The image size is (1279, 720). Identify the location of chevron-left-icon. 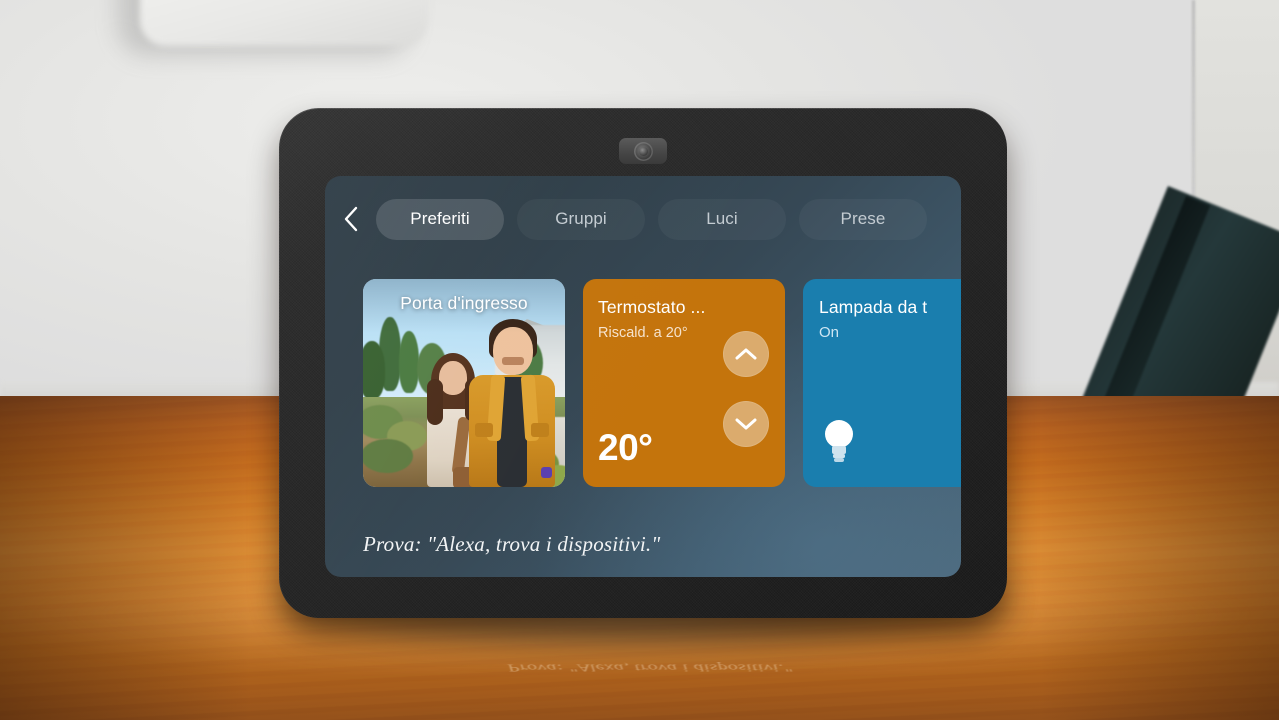
(351, 219).